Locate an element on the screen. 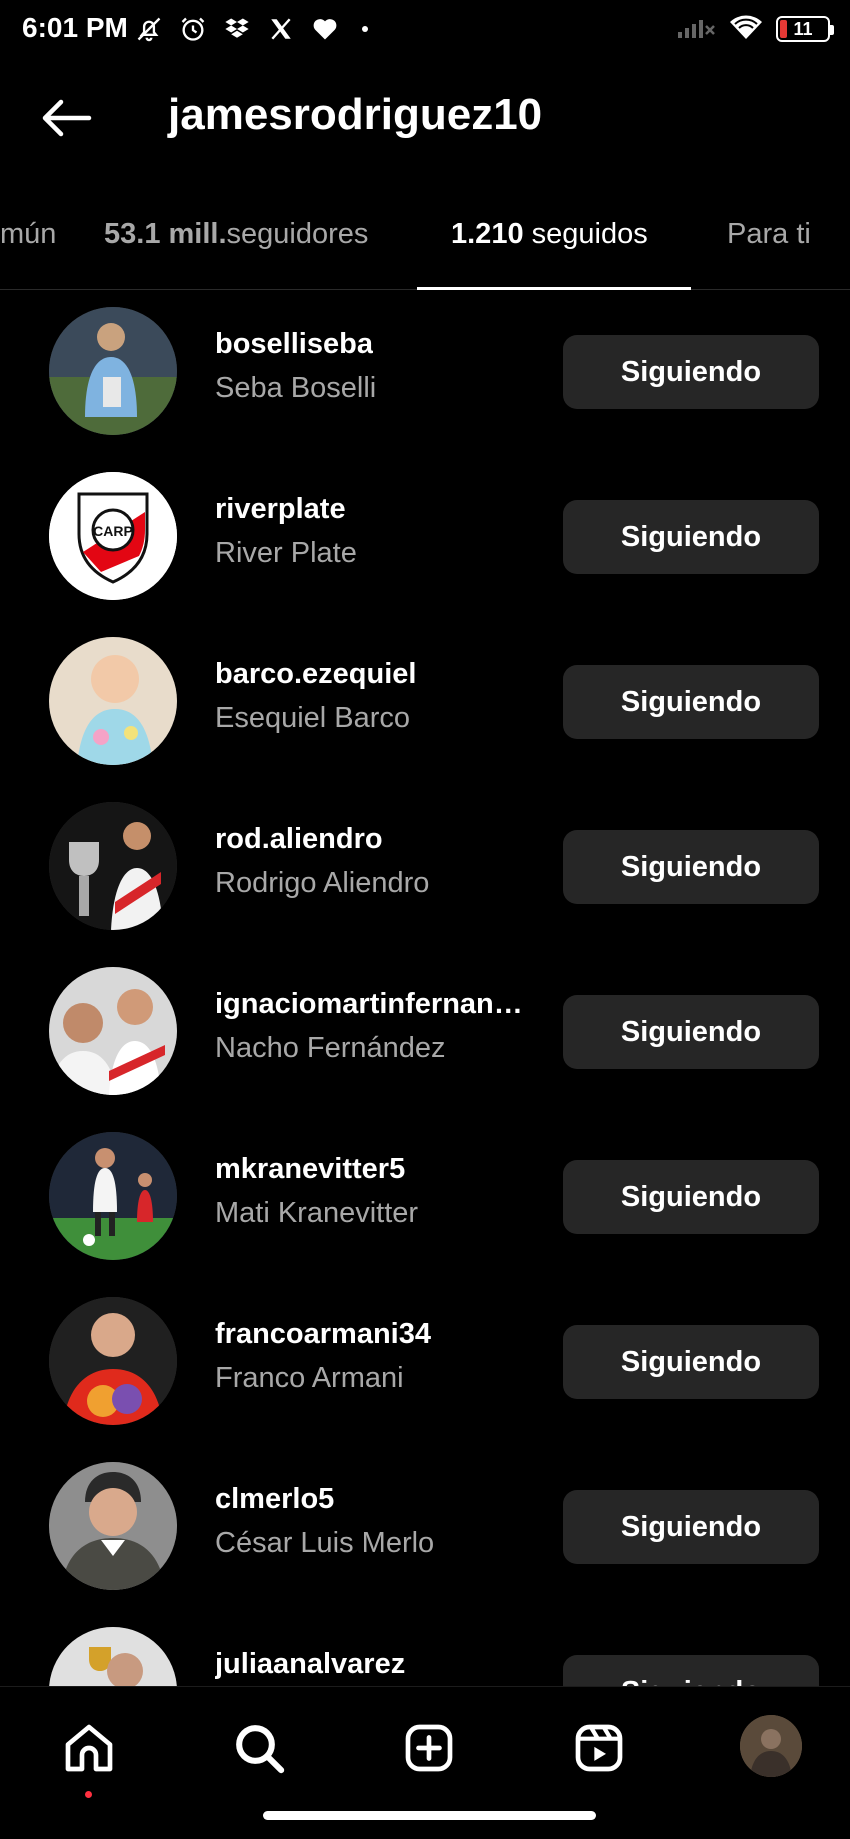 The height and width of the screenshot is (1839, 850). list-item: rod.aliendro Rodrigo Aliendro Siguiendo is located at coordinates (425, 867).